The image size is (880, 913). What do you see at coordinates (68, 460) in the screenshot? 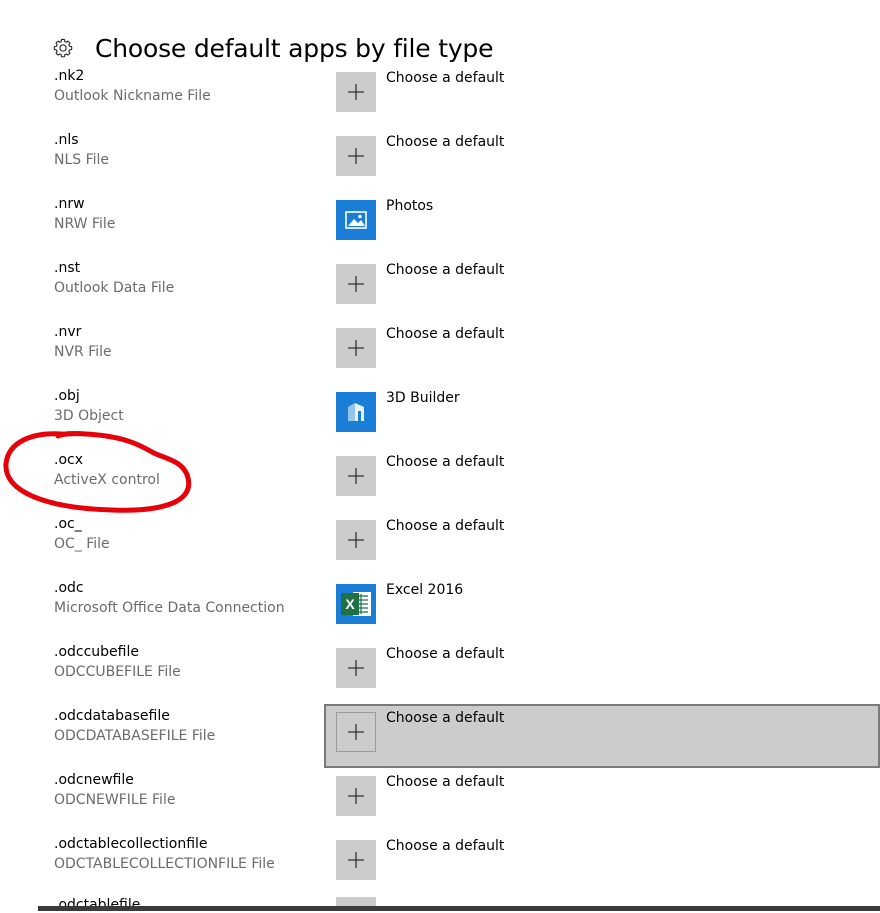
I see `file-extension: .ocx` at bounding box center [68, 460].